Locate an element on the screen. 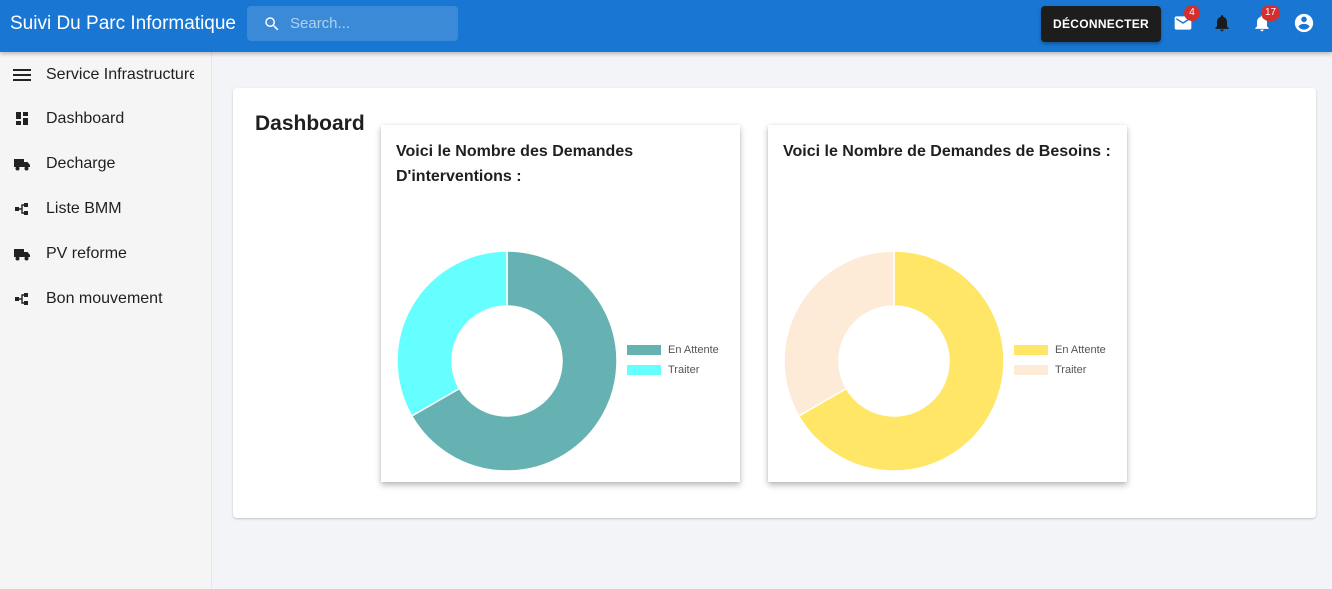 The height and width of the screenshot is (589, 1332). sidebar-item-pv-reforme: PV reforme is located at coordinates (105, 254).